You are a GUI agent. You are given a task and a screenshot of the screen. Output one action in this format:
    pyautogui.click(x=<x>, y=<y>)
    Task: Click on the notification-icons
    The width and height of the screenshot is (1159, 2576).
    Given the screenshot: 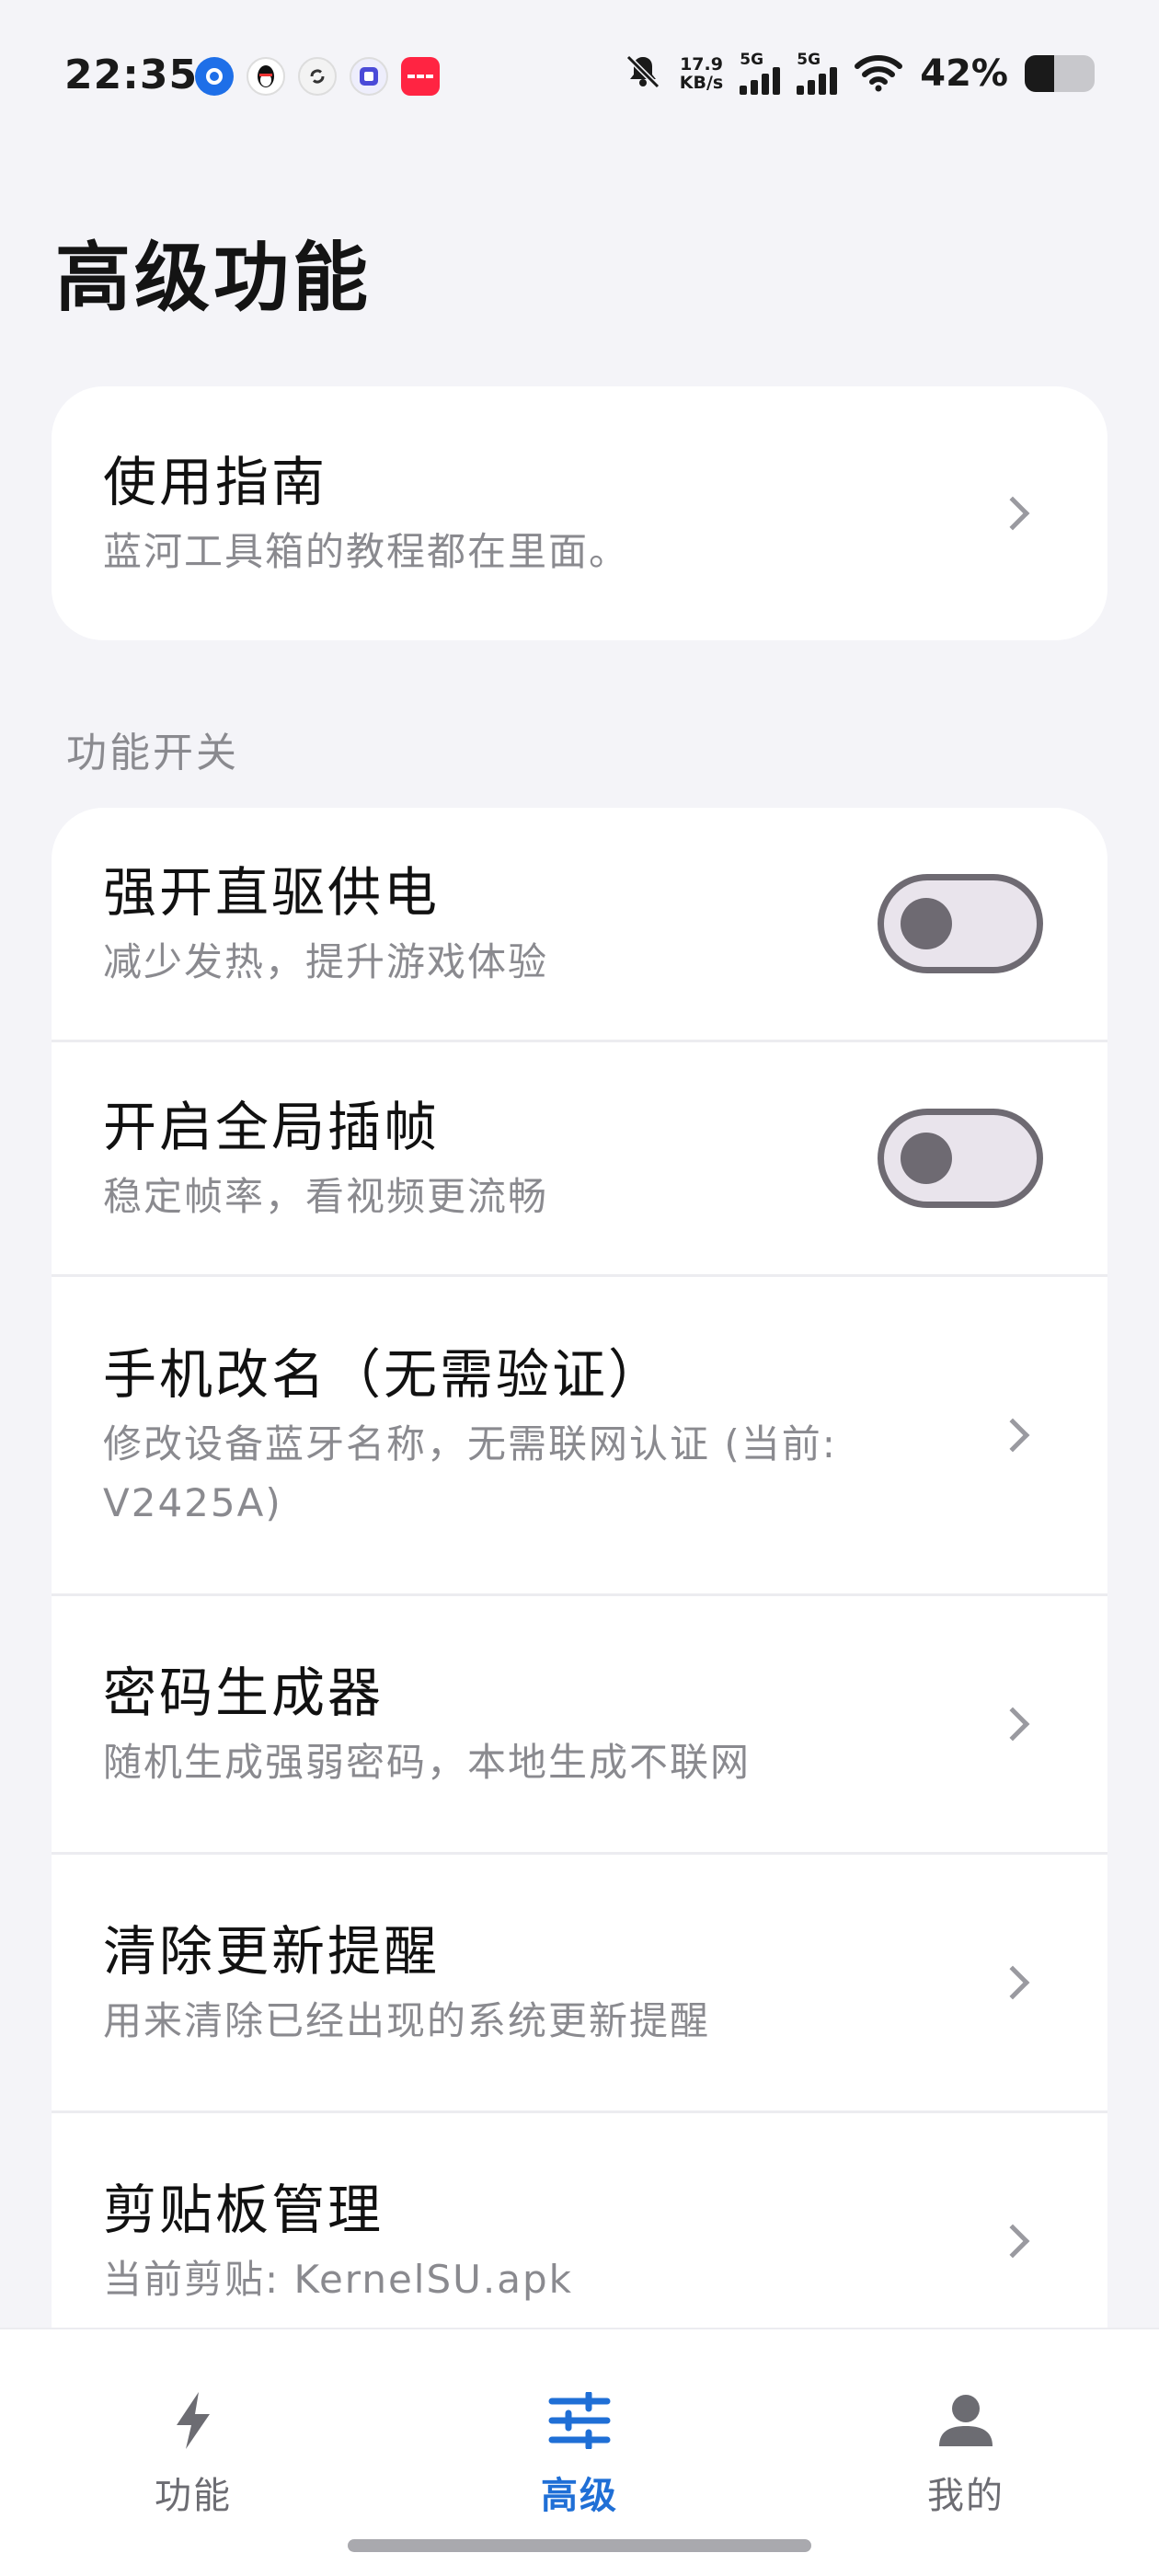 What is the action you would take?
    pyautogui.click(x=317, y=76)
    